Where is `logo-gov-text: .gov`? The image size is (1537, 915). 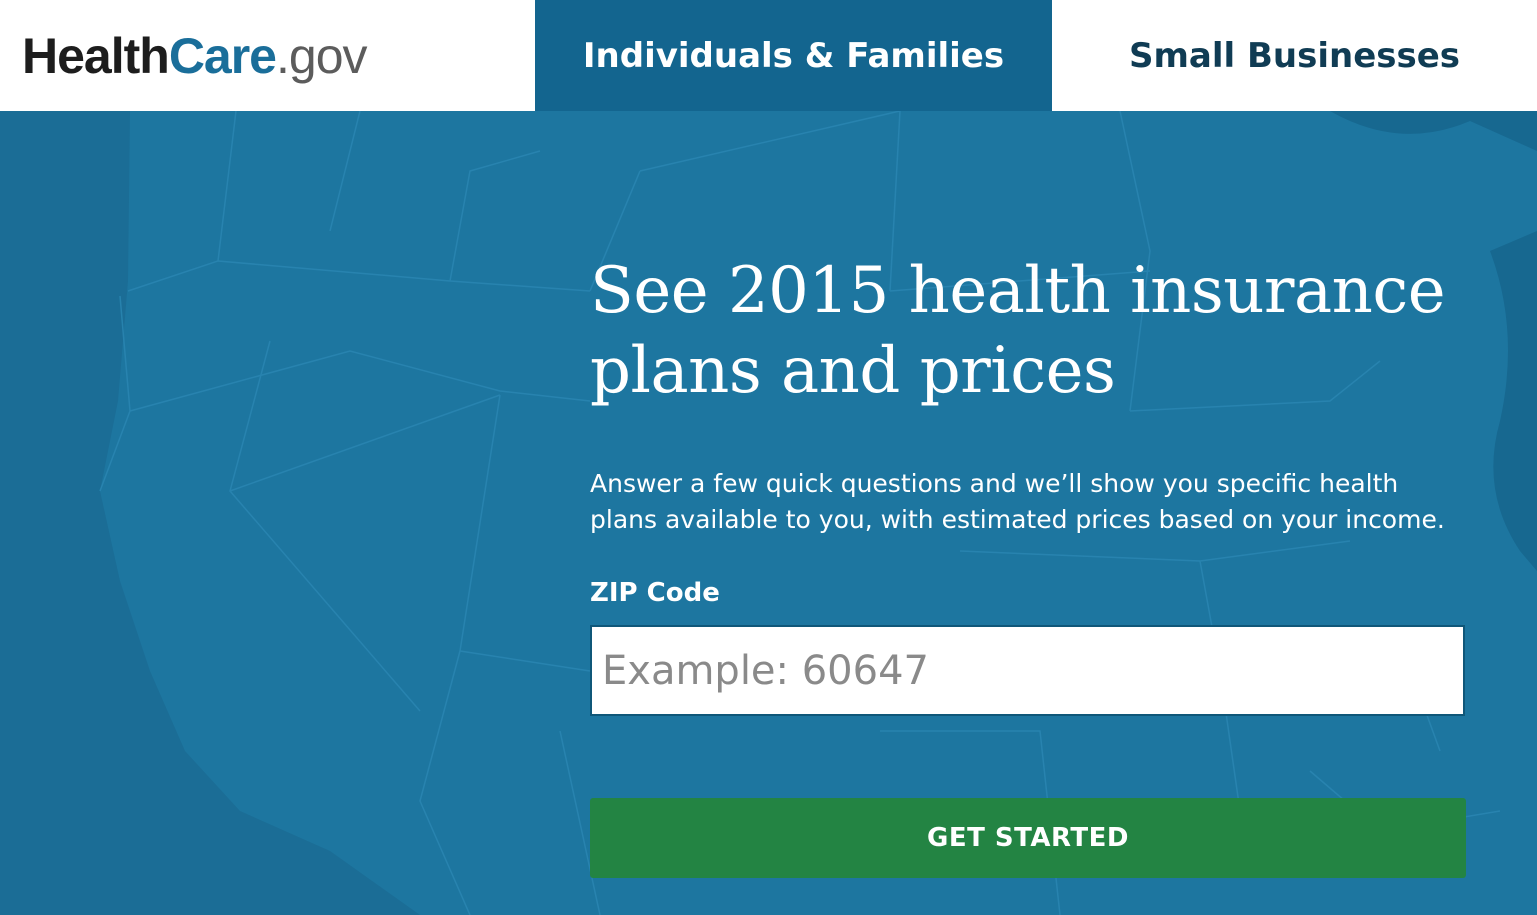
logo-gov-text: .gov is located at coordinates (322, 55).